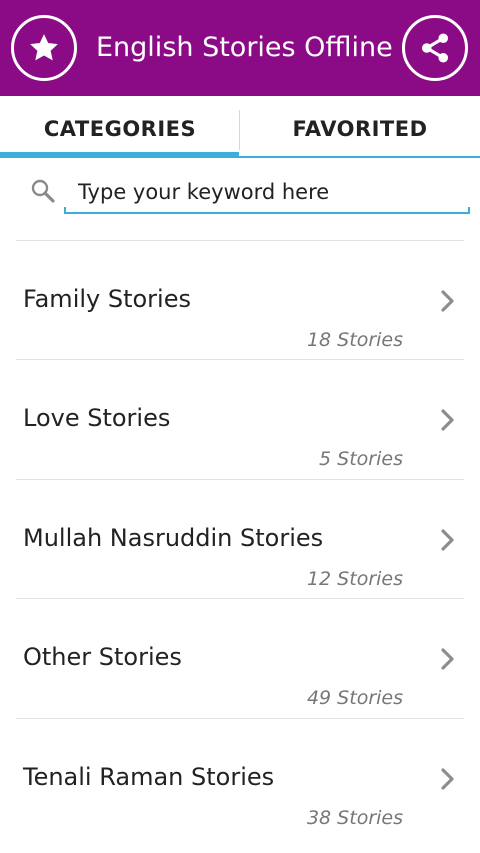 This screenshot has width=480, height=853. What do you see at coordinates (107, 299) in the screenshot?
I see `category-name: Family Stories` at bounding box center [107, 299].